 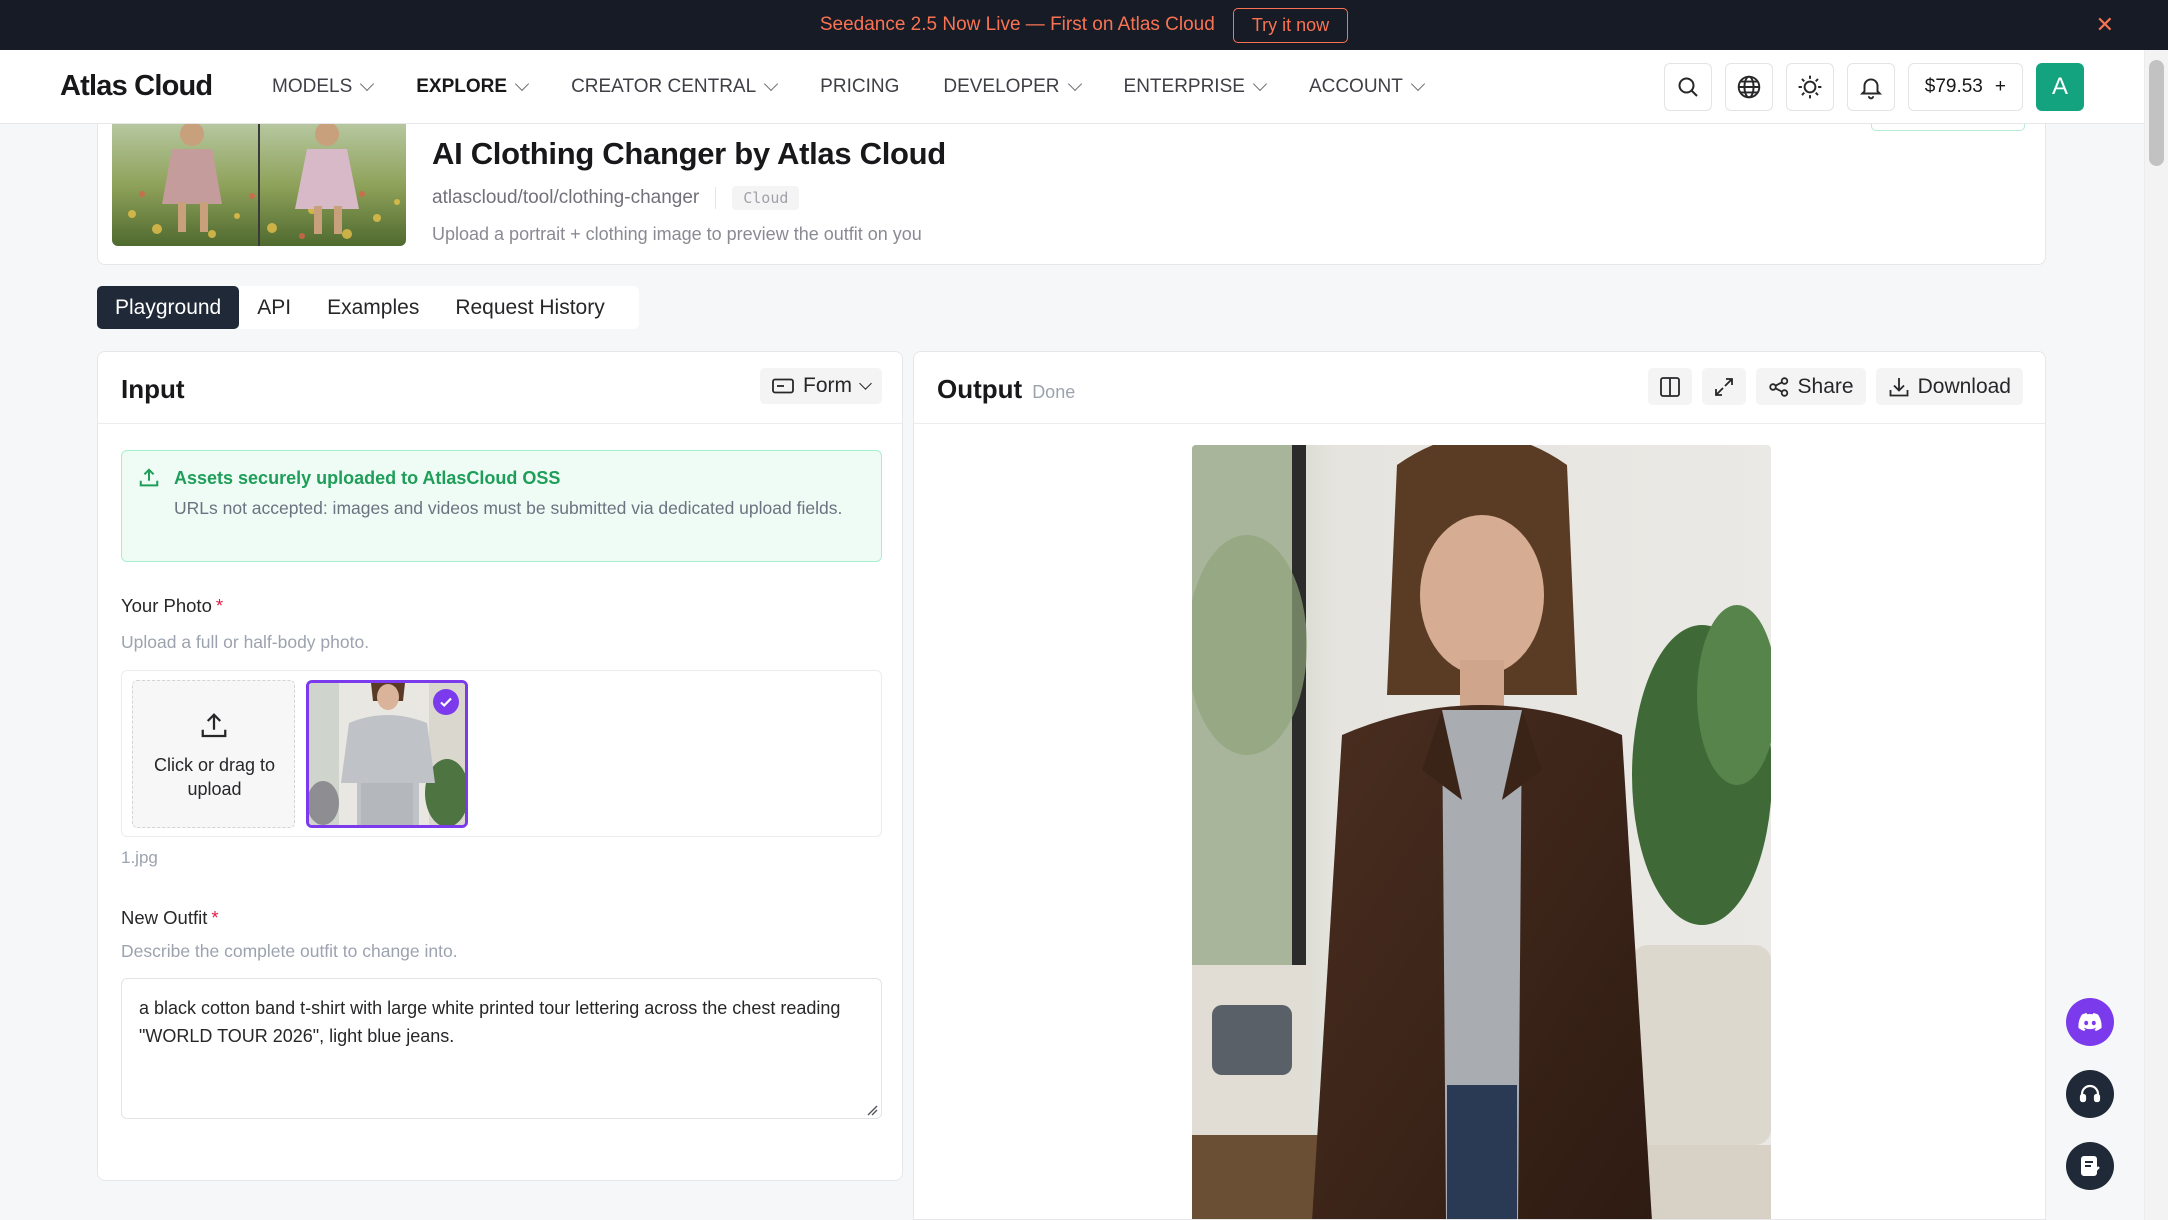 What do you see at coordinates (168, 307) in the screenshot?
I see `tab-playground: Playground` at bounding box center [168, 307].